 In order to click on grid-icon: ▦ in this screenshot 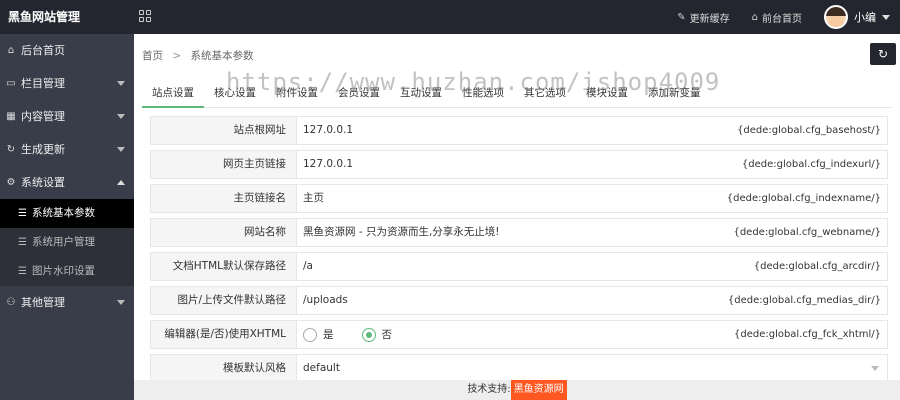, I will do `click(11, 116)`.